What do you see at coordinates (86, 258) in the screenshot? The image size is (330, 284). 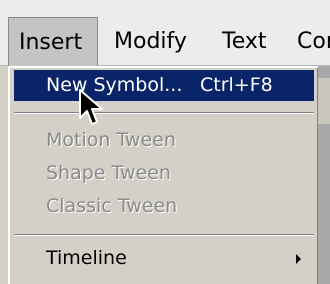 I see `menu-item-label: Timeline` at bounding box center [86, 258].